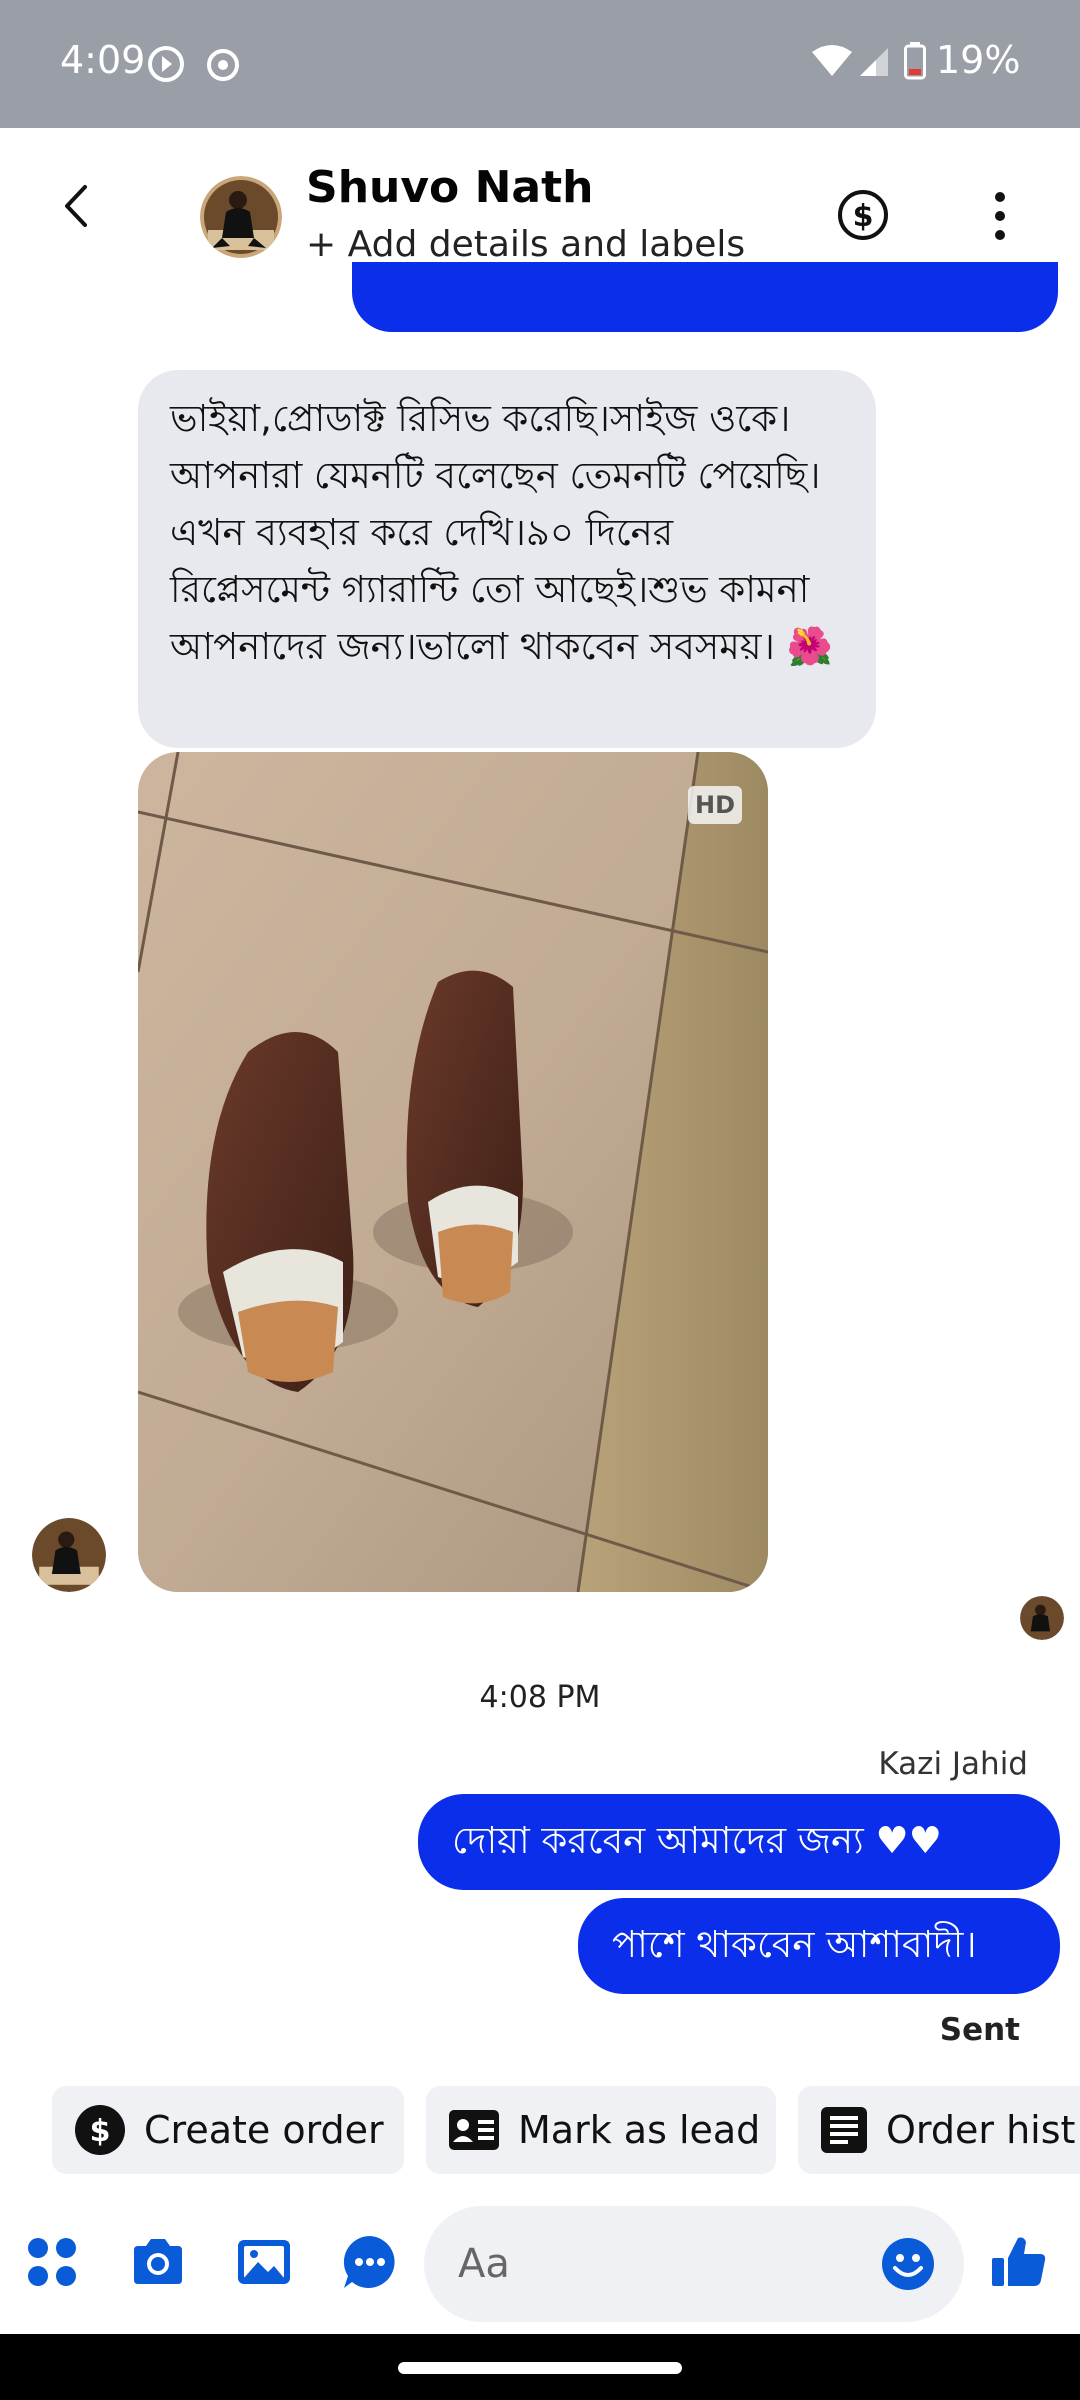 The image size is (1080, 2400). Describe the element at coordinates (223, 65) in the screenshot. I see `chrome-icon` at that location.